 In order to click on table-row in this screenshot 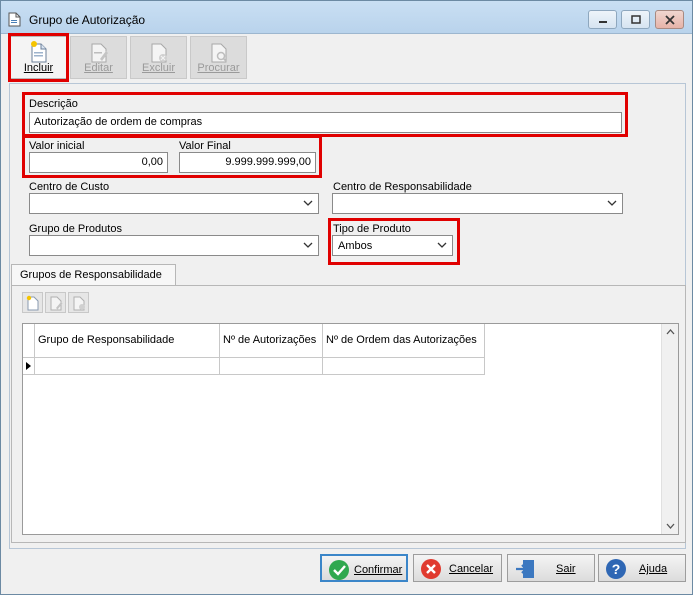, I will do `click(254, 366)`.